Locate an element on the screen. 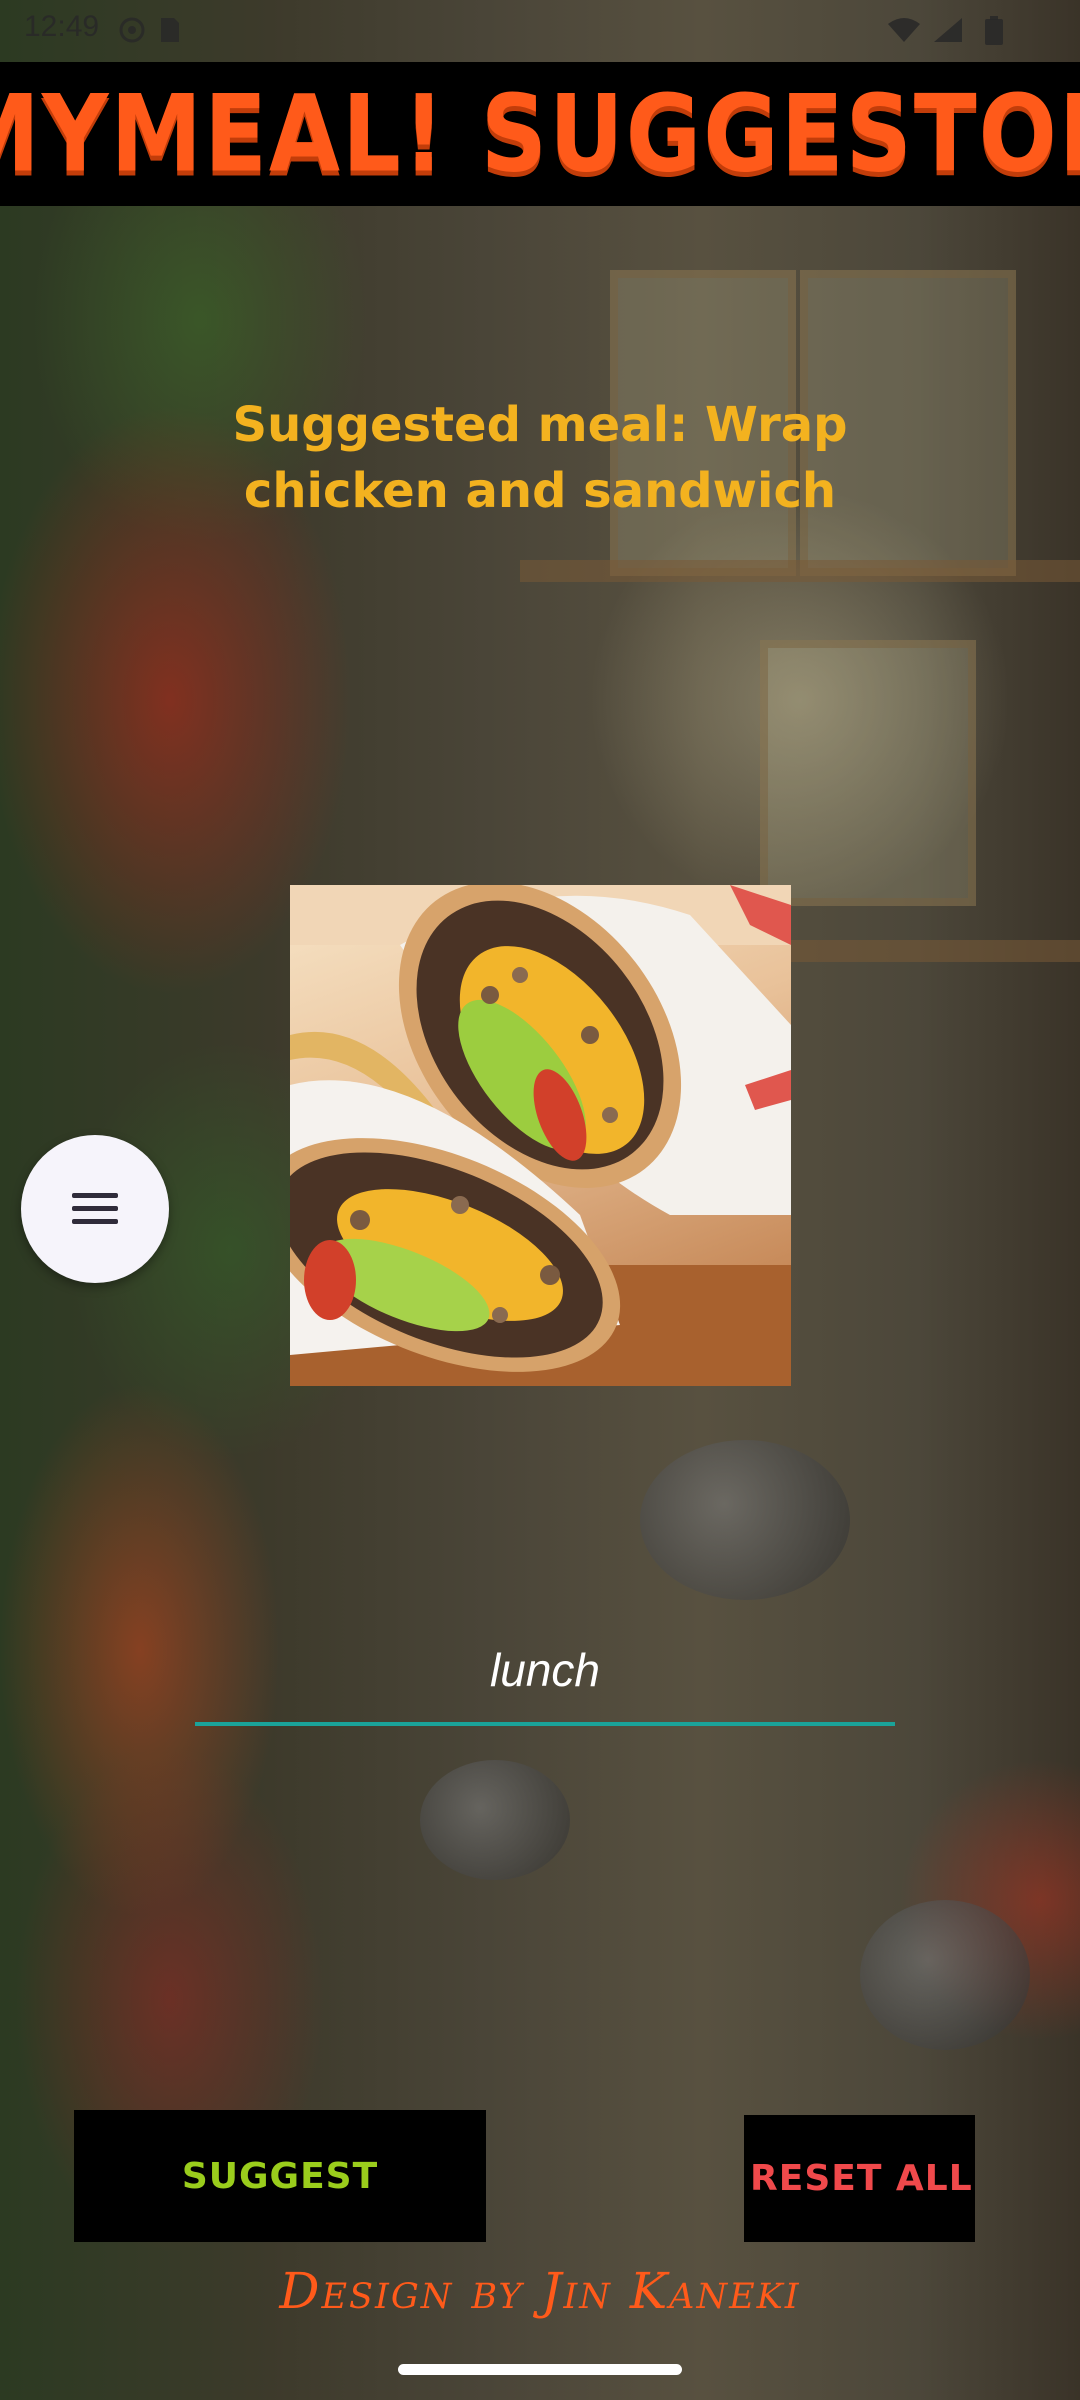 This screenshot has height=2400, width=1080. wrap-illustration is located at coordinates (540, 1135).